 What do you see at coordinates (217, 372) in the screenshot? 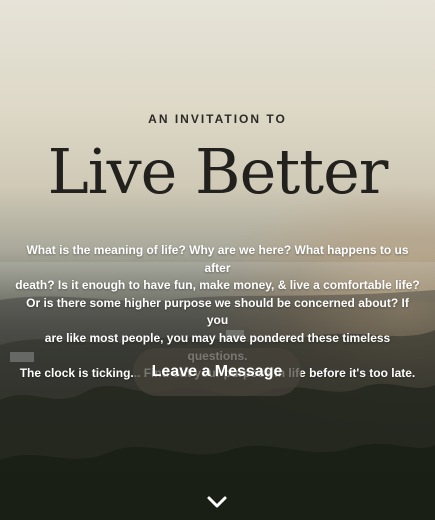
I see `leave-message-button: Leave a Message` at bounding box center [217, 372].